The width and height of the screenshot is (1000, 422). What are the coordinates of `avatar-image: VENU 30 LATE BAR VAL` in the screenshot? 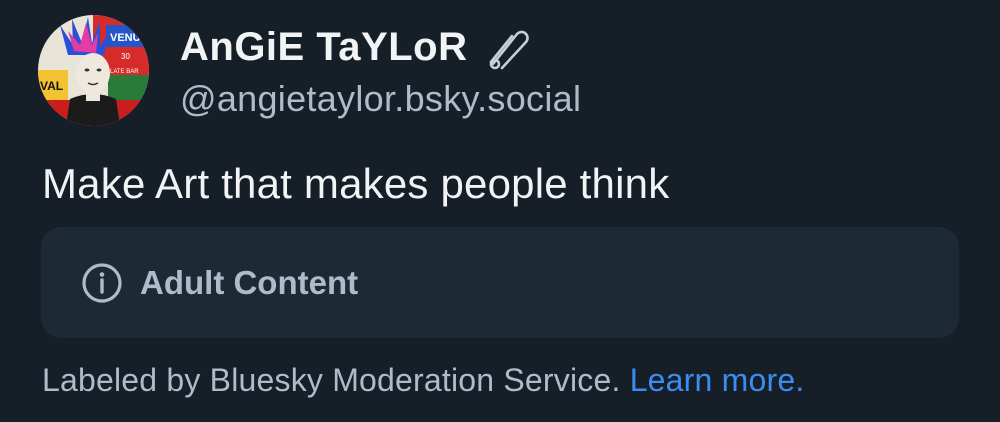 It's located at (93, 70).